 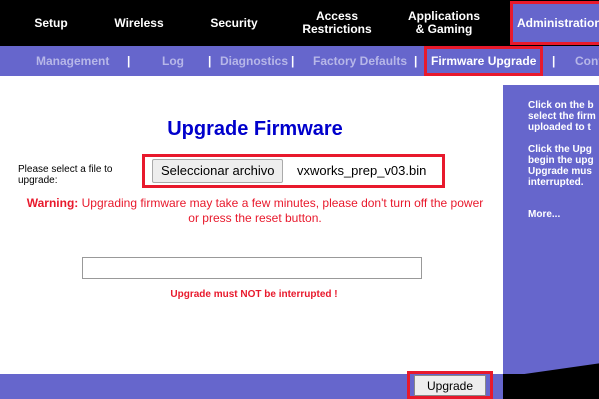 What do you see at coordinates (337, 23) in the screenshot?
I see `tab-access-restrictions: Access Restrictions` at bounding box center [337, 23].